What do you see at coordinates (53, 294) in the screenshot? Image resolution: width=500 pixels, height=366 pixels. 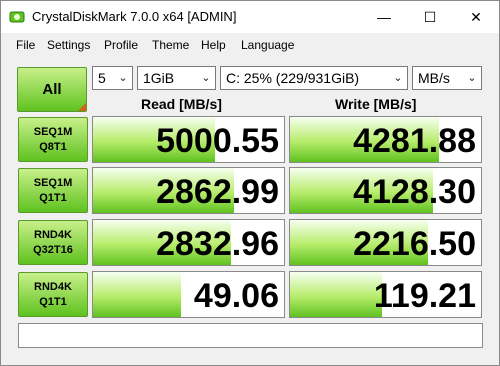 I see `test-rnd4k-q1t1-button: RND4K Q1T1` at bounding box center [53, 294].